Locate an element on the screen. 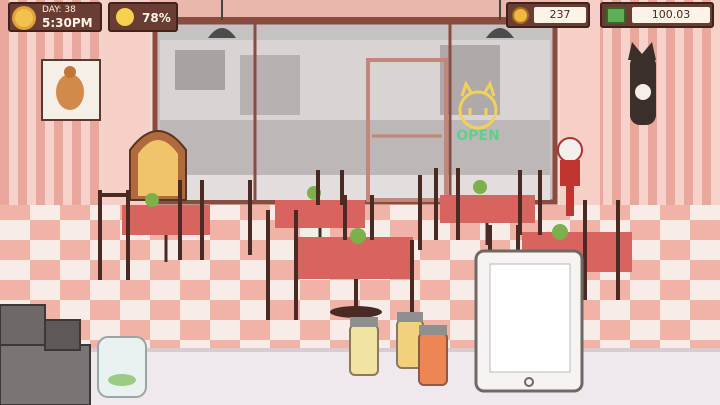 This screenshot has height=405, width=720. day-label: DAY: 38 is located at coordinates (59, 10).